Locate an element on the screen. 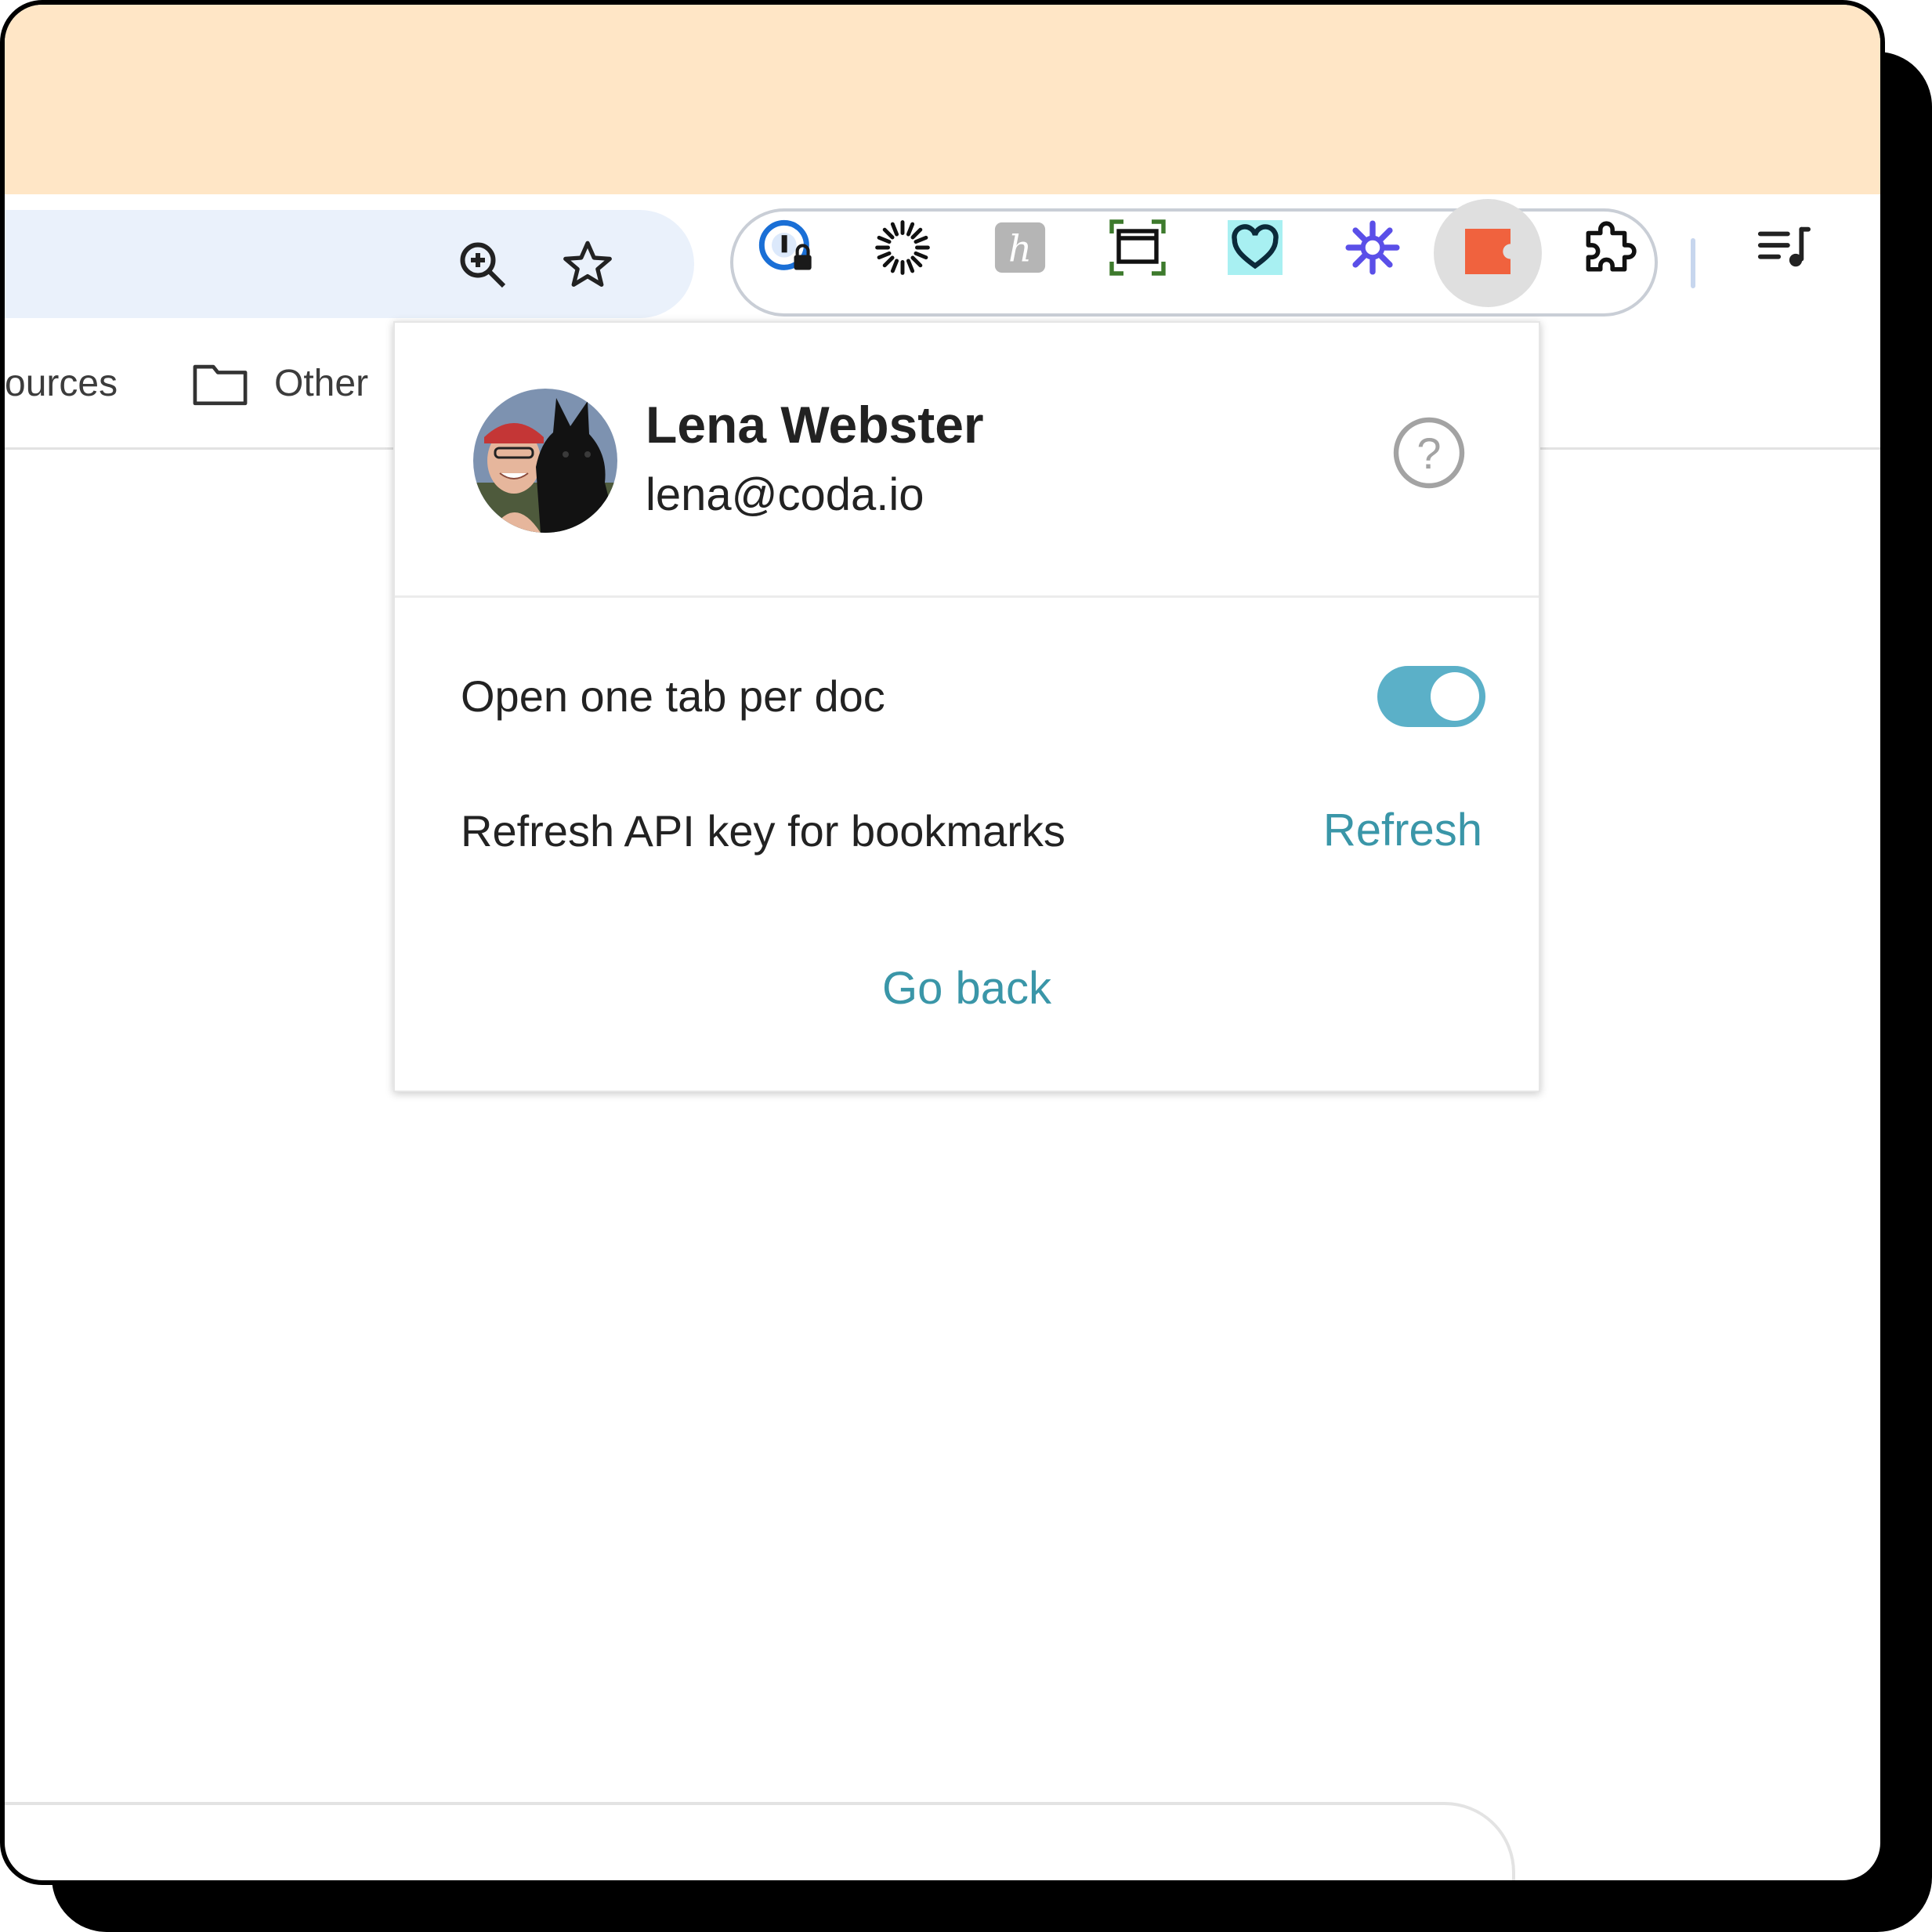 This screenshot has height=1932, width=1932. password-manager-icon is located at coordinates (786, 247).